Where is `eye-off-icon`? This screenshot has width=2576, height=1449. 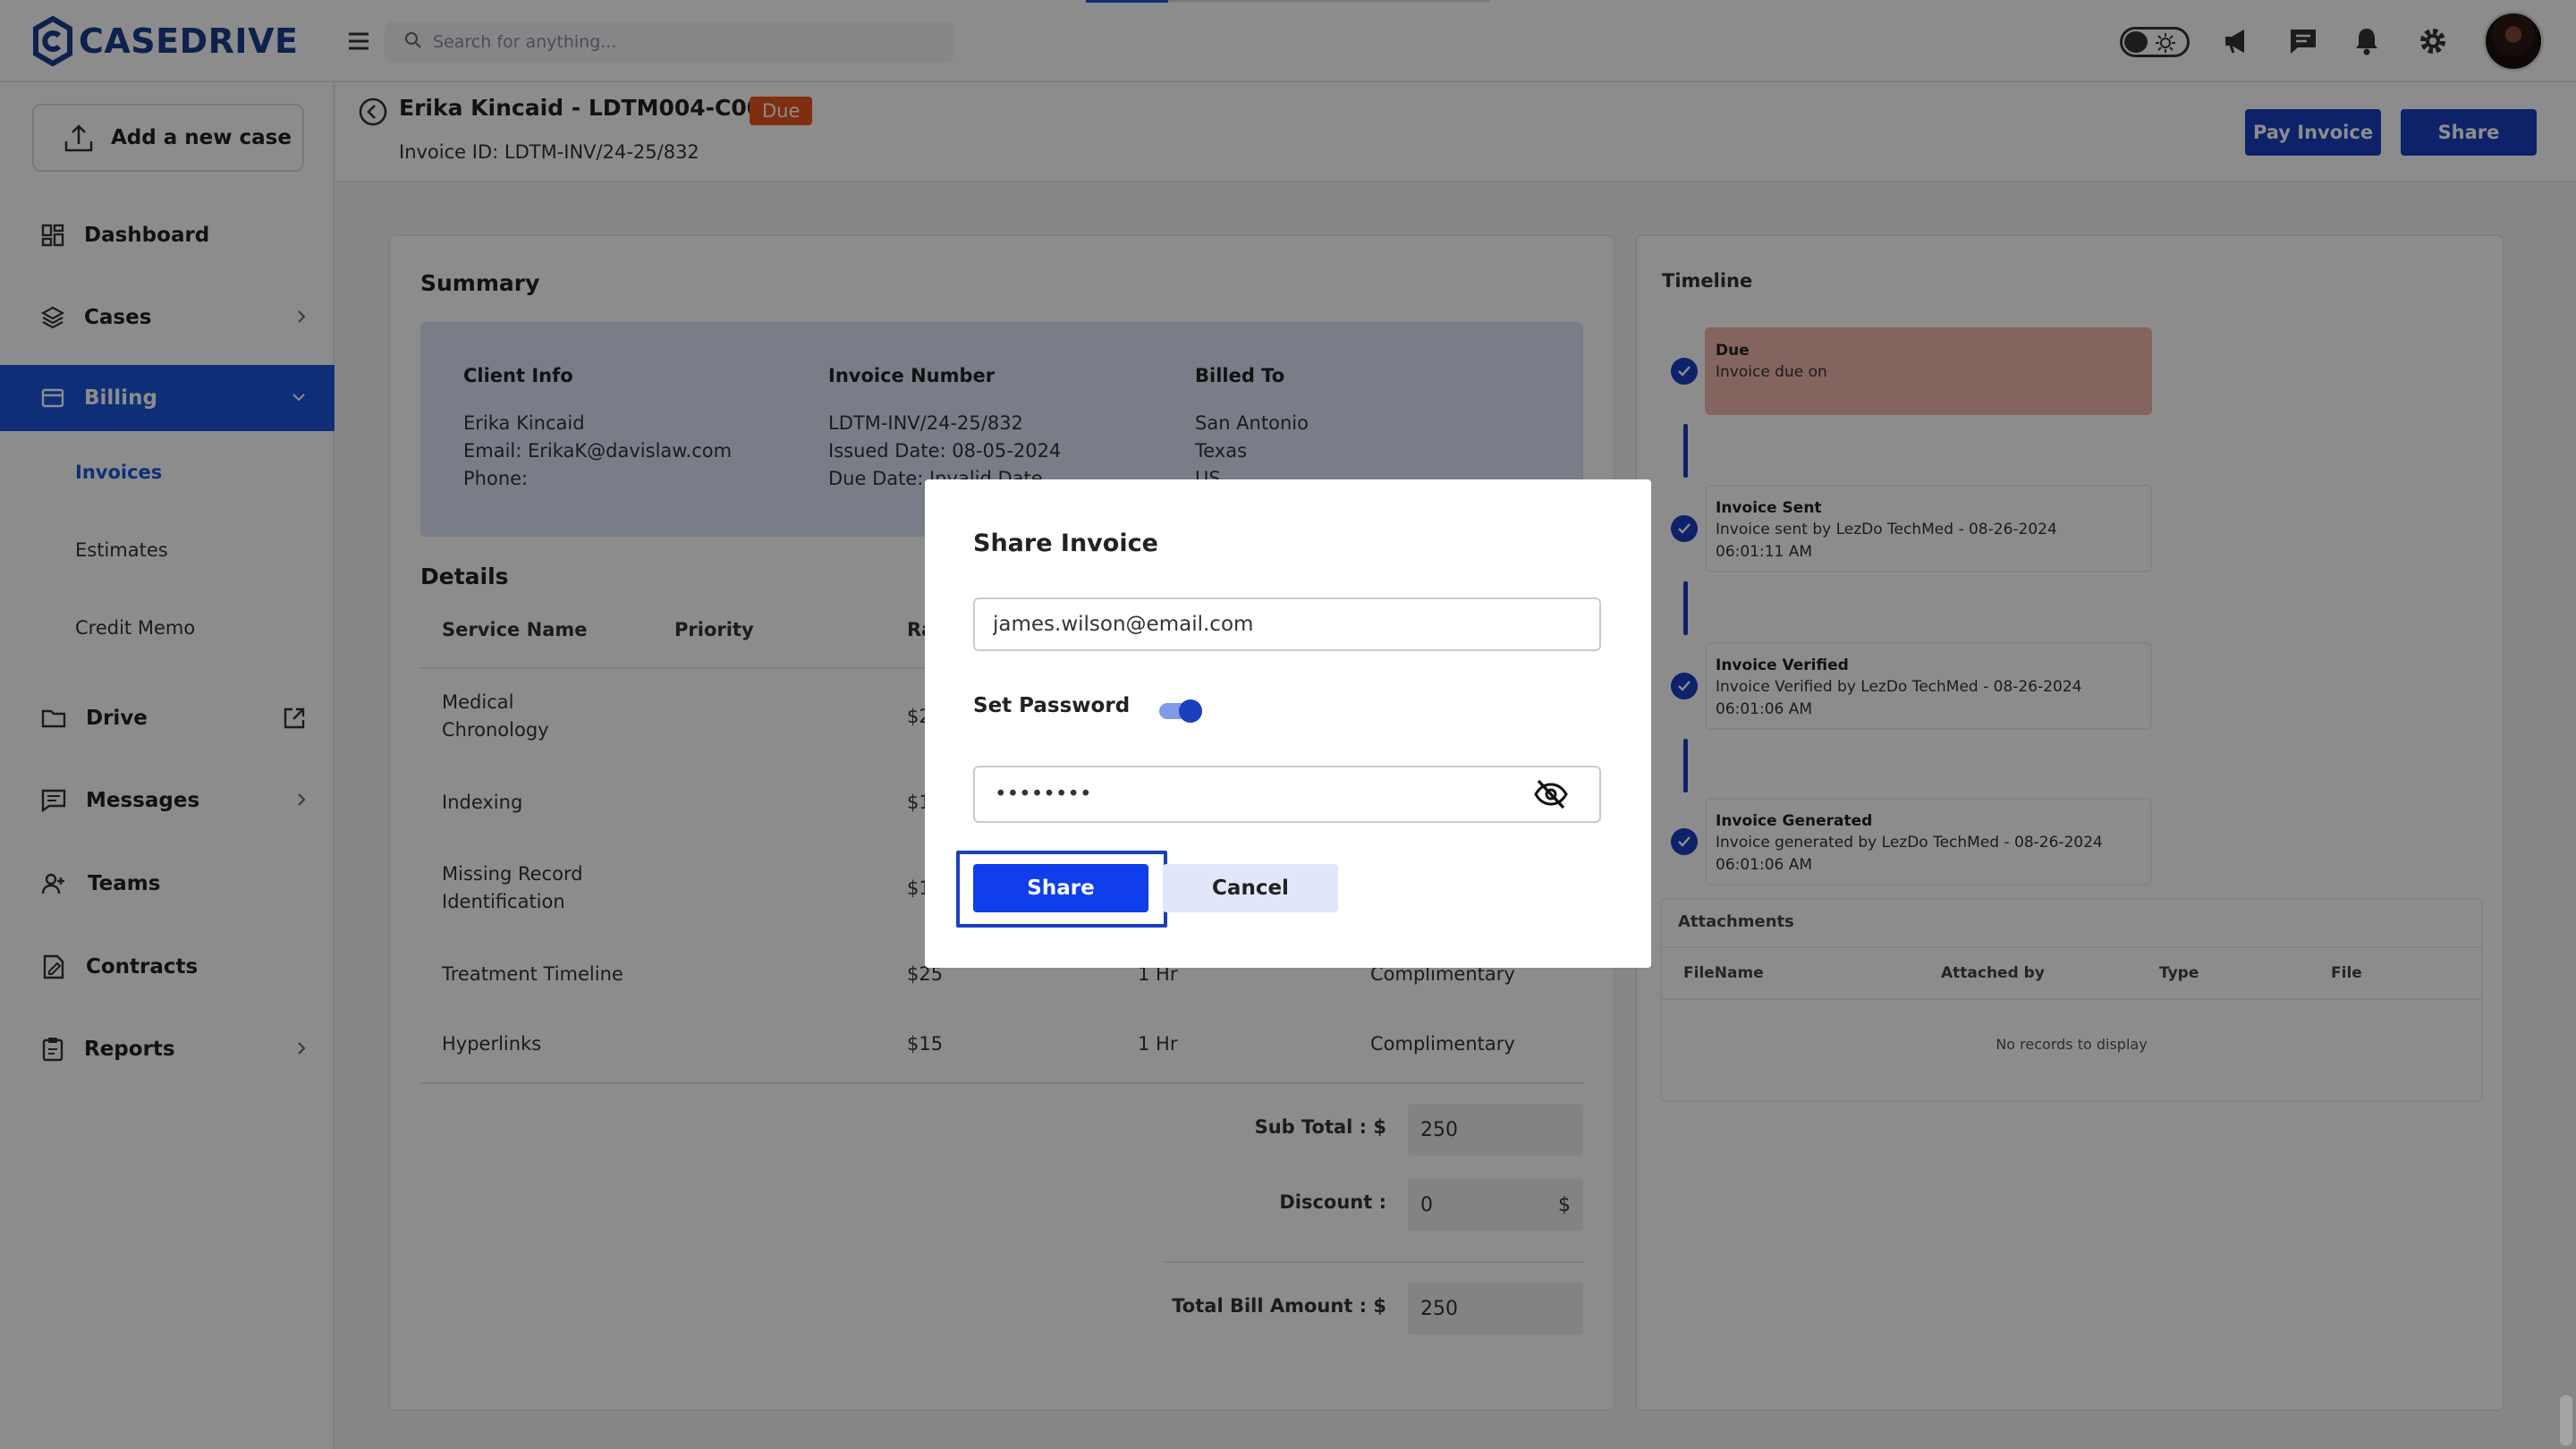
eye-off-icon is located at coordinates (1551, 794).